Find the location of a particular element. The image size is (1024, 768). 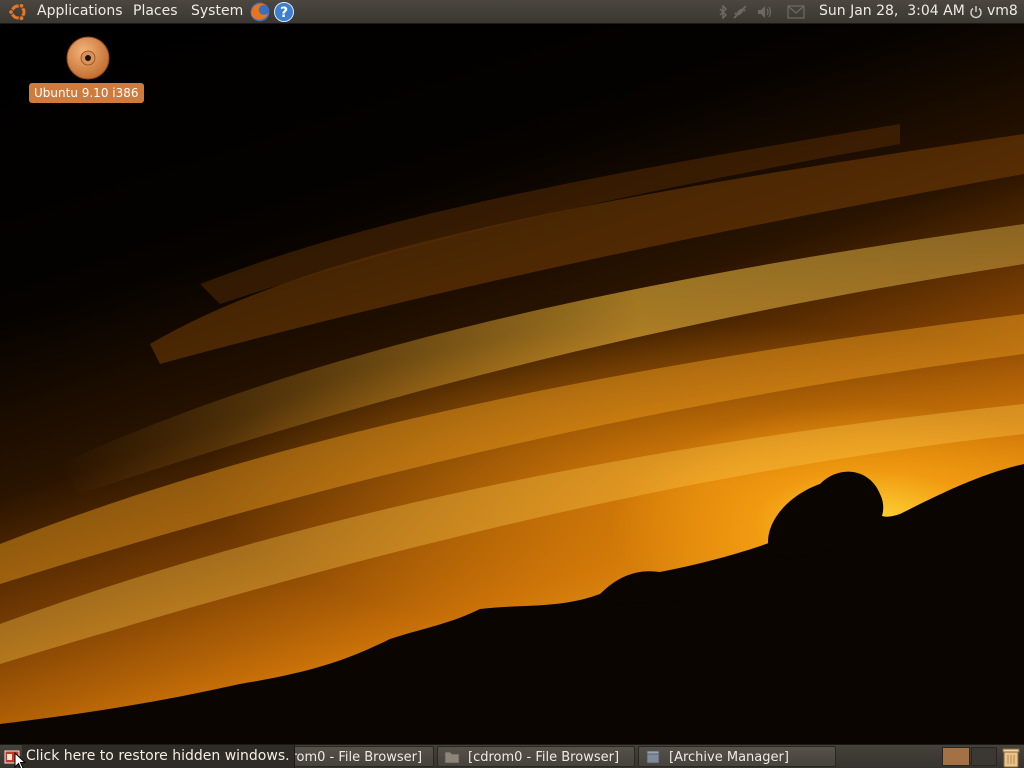

menu-places: Places is located at coordinates (155, 11).